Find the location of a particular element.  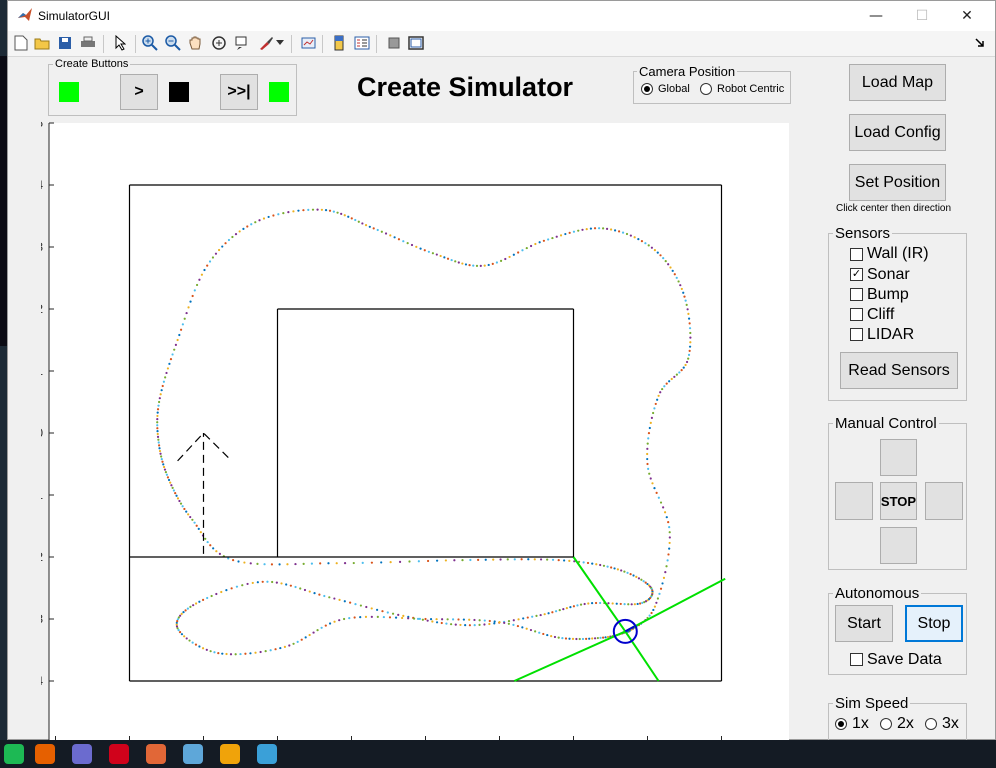

wall-ir-checkbox is located at coordinates (856, 254).